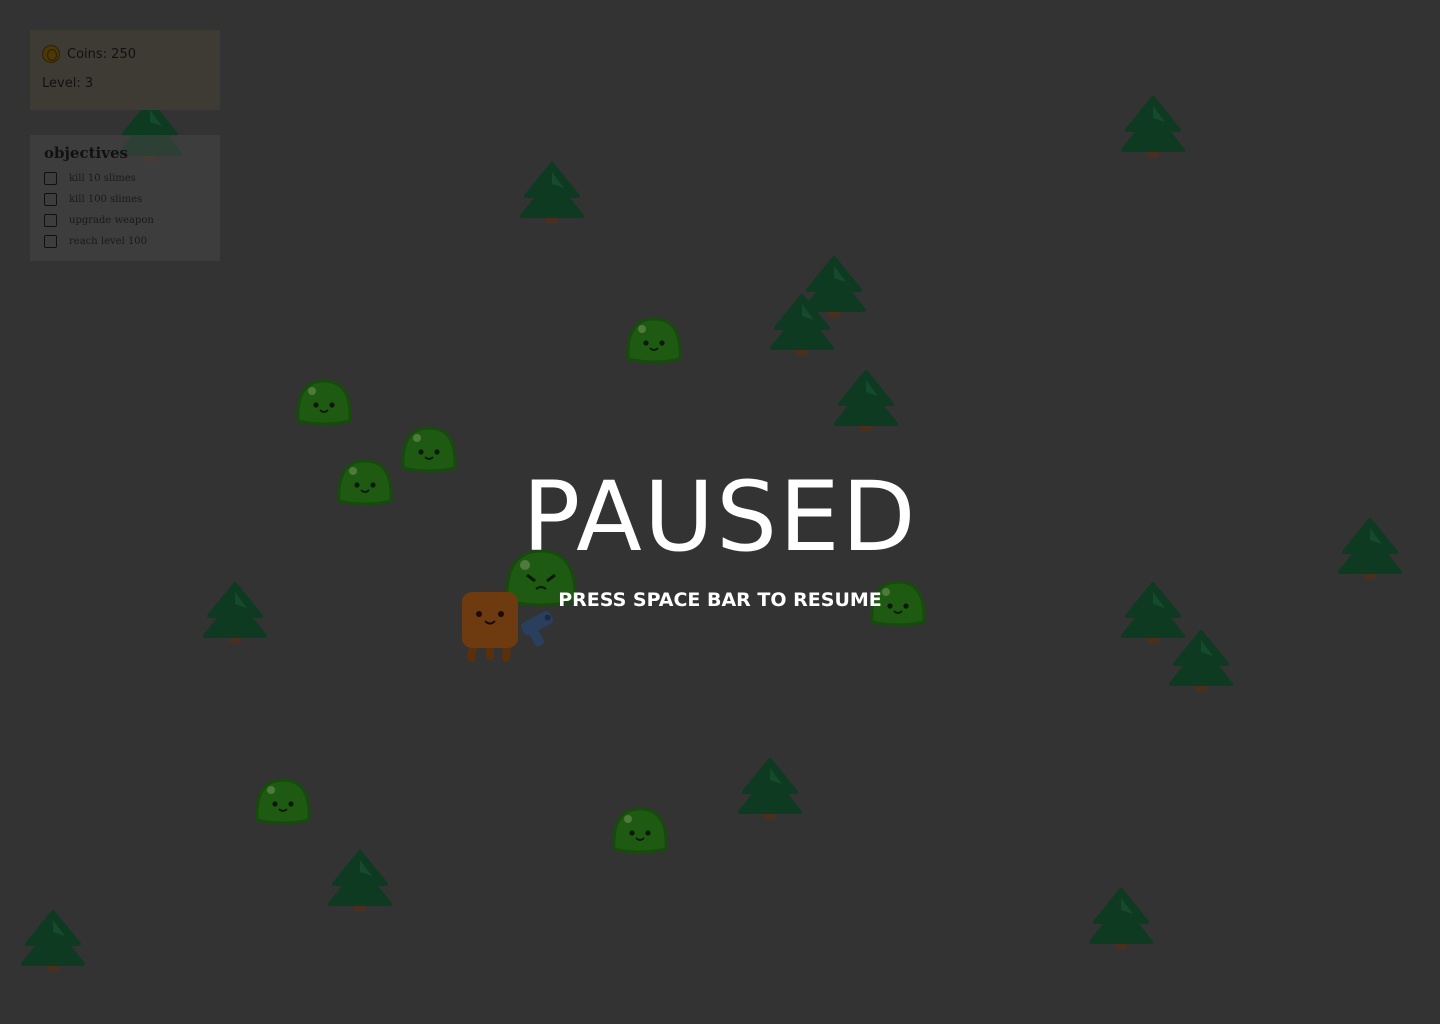  I want to click on coins-label: Coins: 250, so click(101, 54).